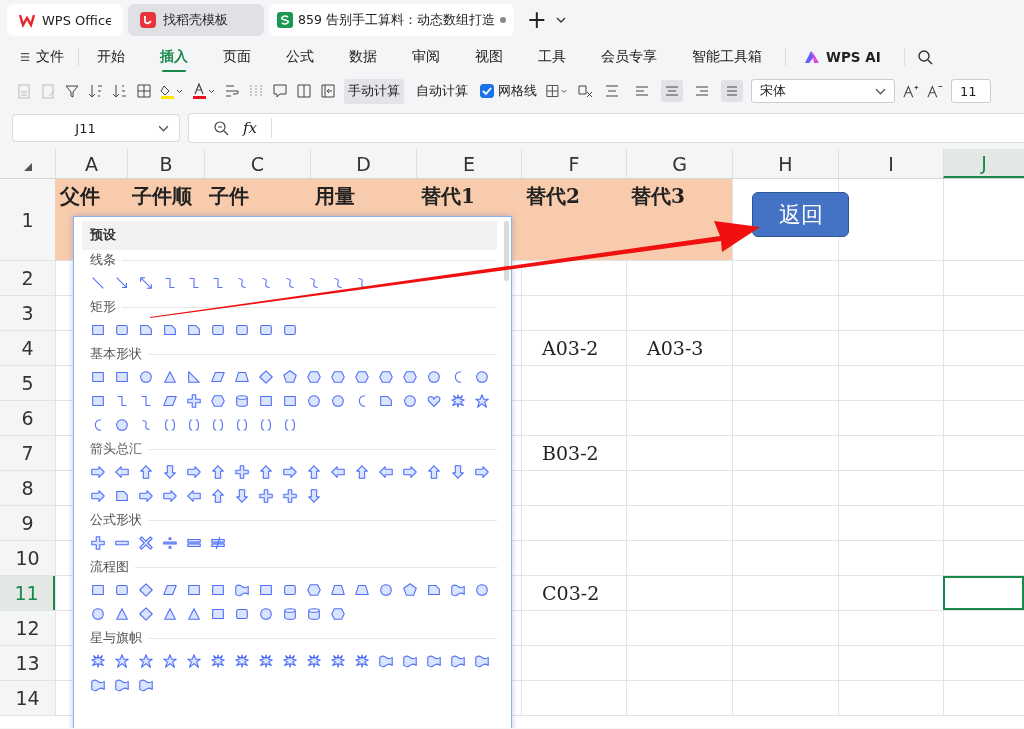 This screenshot has height=729, width=1024. What do you see at coordinates (679, 163) in the screenshot?
I see `column-header: G` at bounding box center [679, 163].